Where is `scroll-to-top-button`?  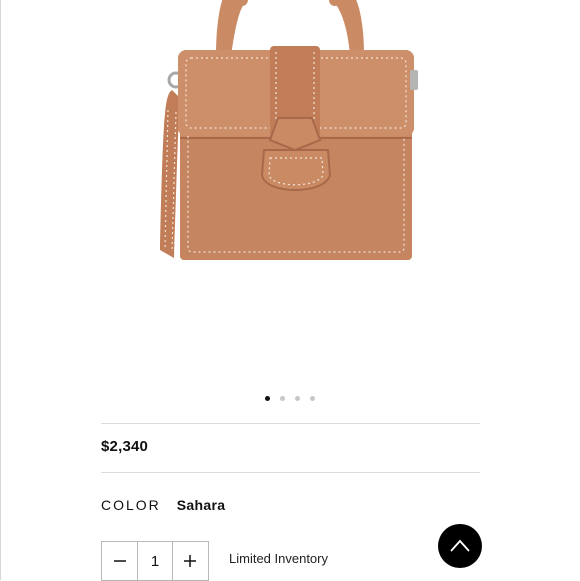
scroll-to-top-button is located at coordinates (460, 546).